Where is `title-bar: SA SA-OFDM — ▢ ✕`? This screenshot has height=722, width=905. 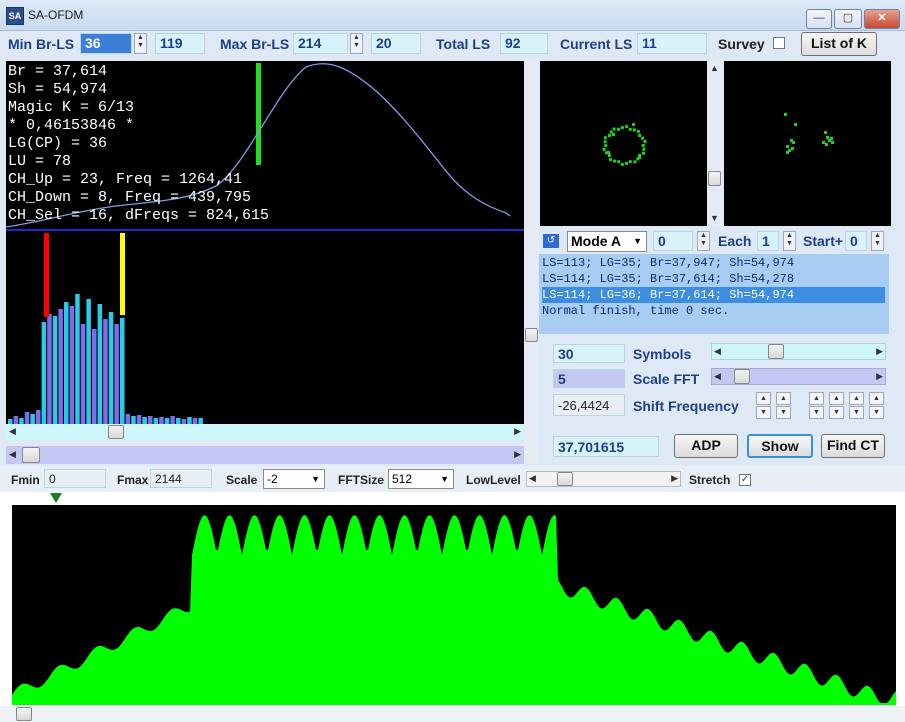
title-bar: SA SA-OFDM — ▢ ✕ is located at coordinates (452, 15).